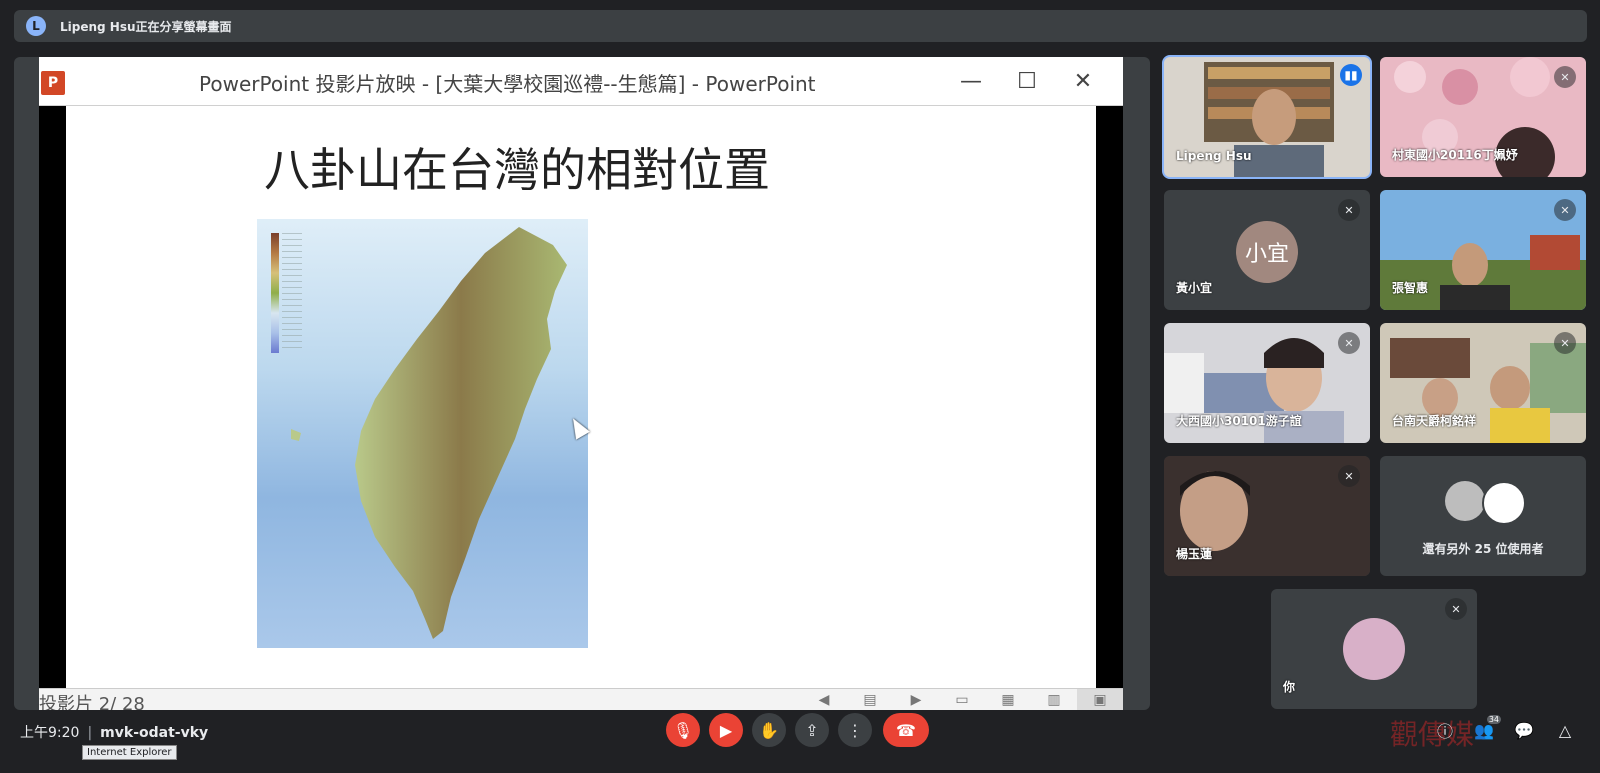 This screenshot has width=1600, height=773. I want to click on participant-name: 台南天爵柯銘祥, so click(1434, 421).